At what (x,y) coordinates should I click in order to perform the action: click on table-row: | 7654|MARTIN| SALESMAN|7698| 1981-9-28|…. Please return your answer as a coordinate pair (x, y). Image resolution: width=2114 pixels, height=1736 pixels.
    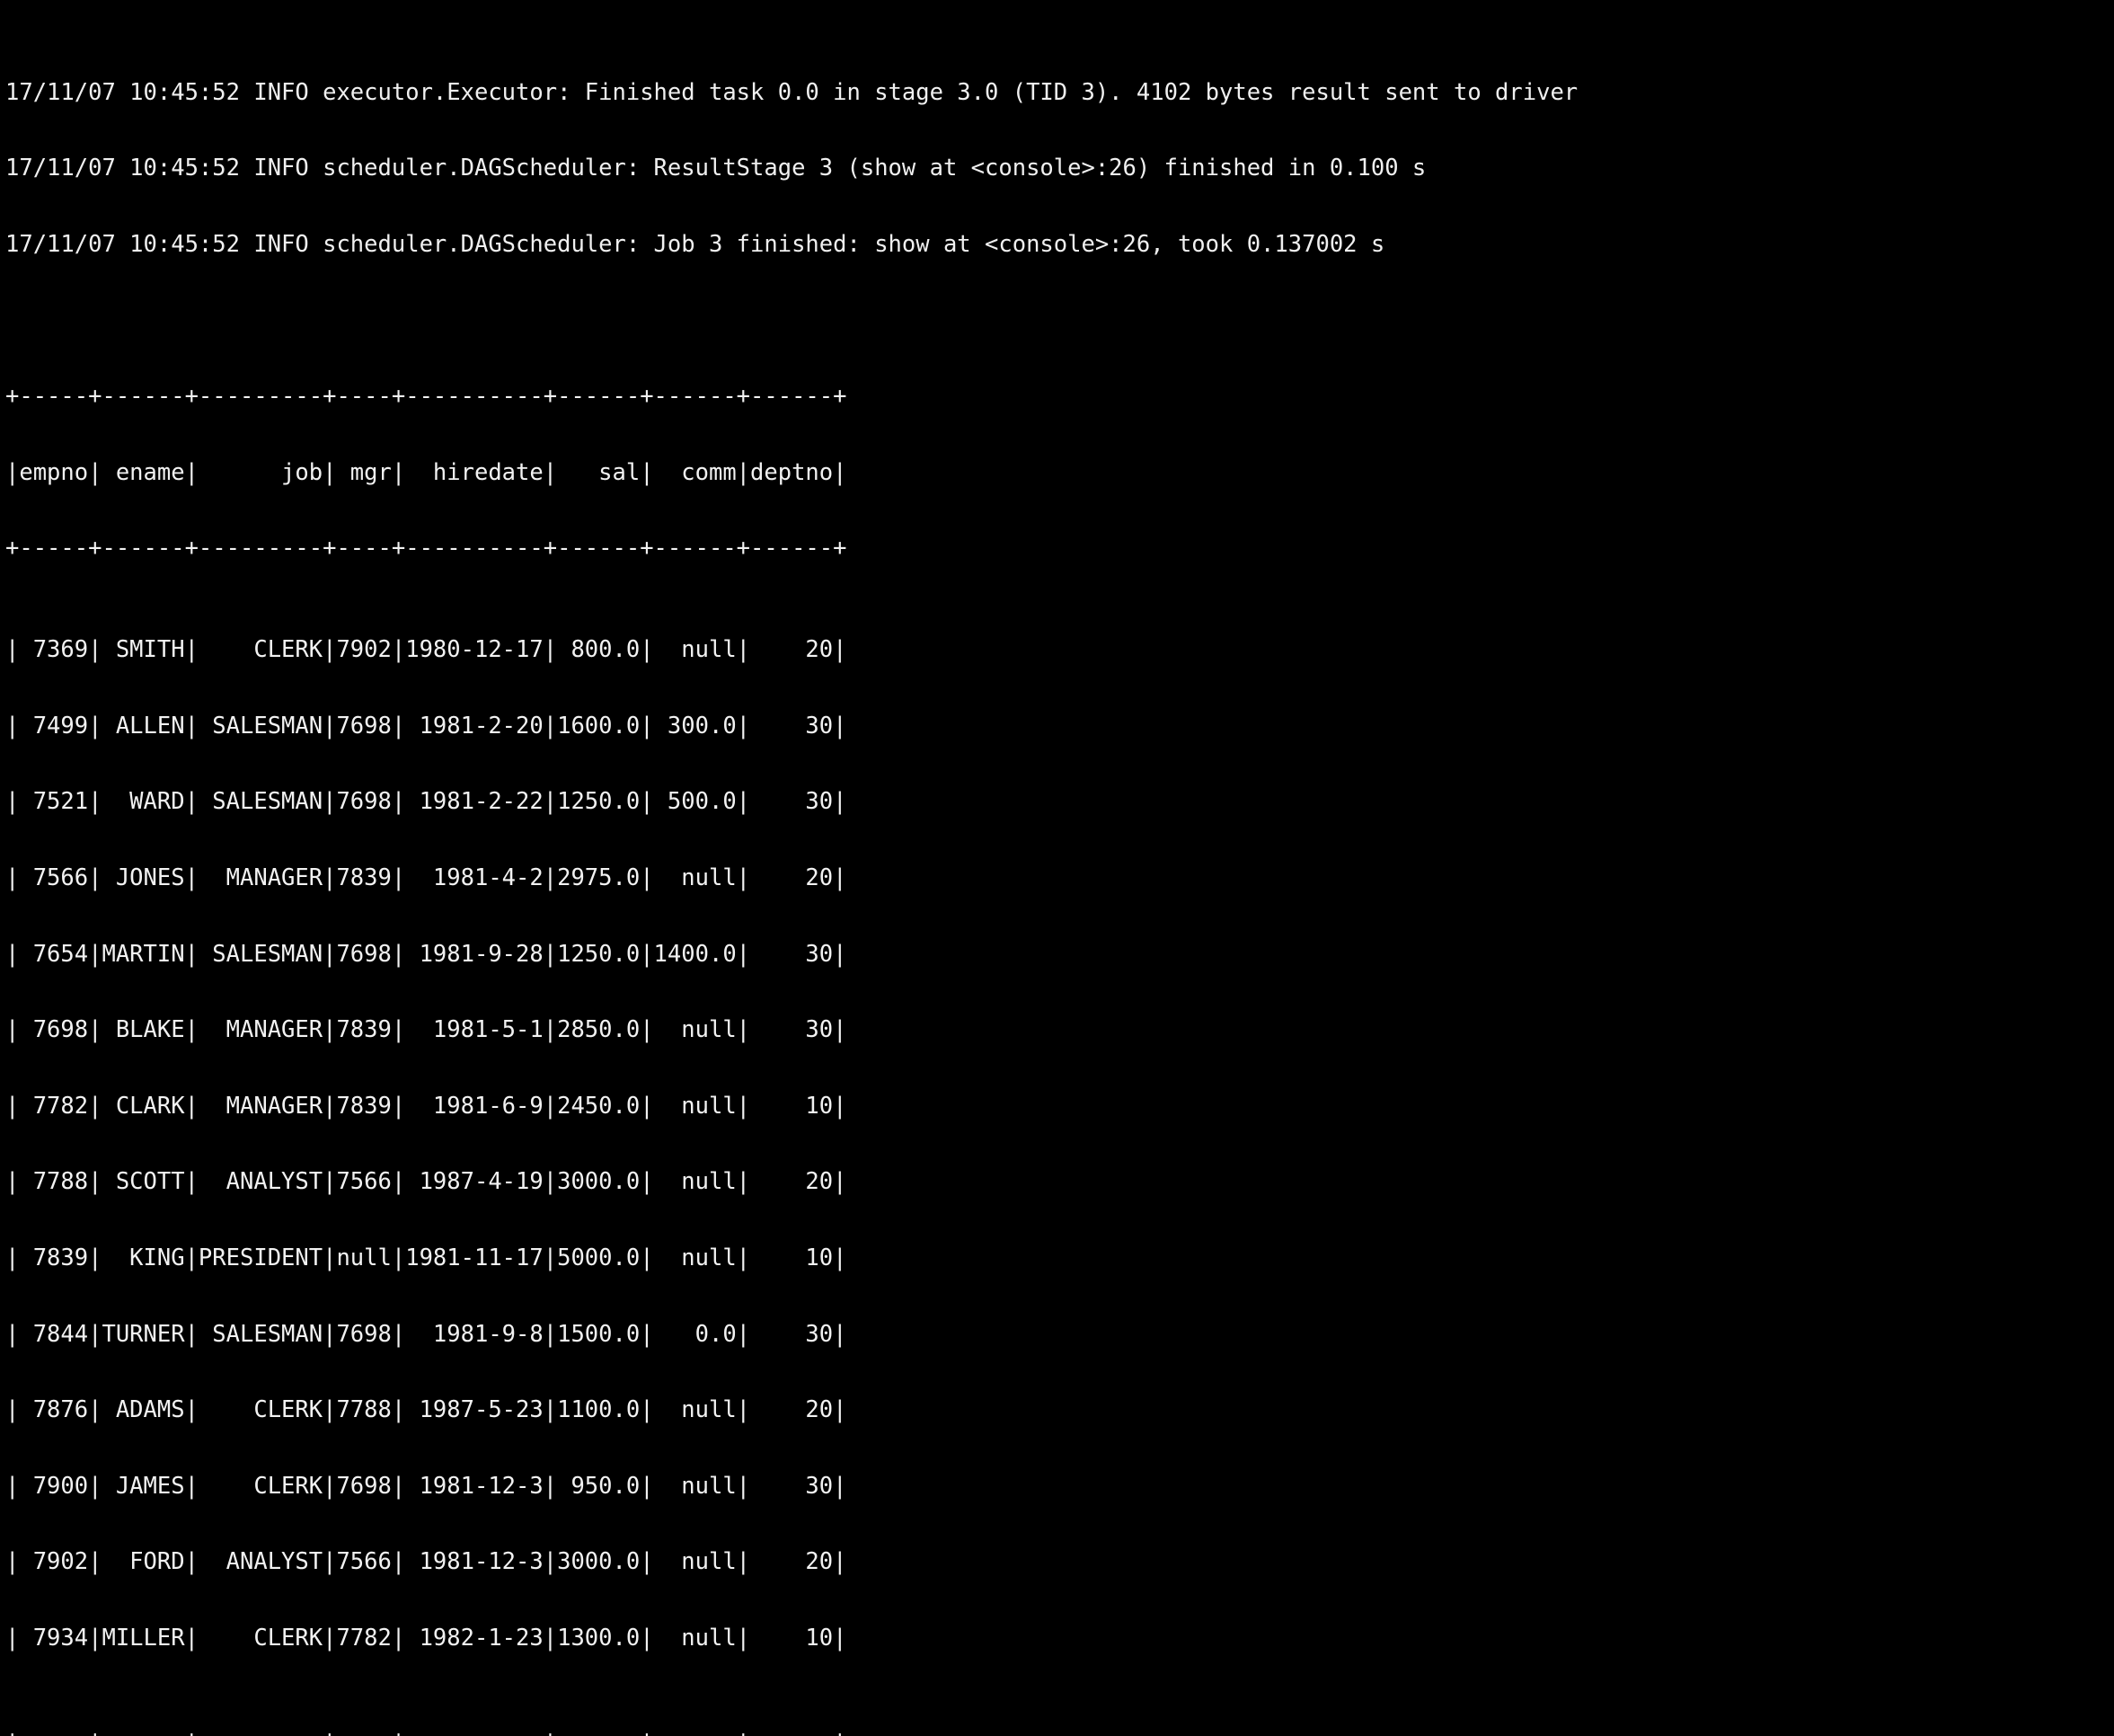
    Looking at the image, I should click on (426, 954).